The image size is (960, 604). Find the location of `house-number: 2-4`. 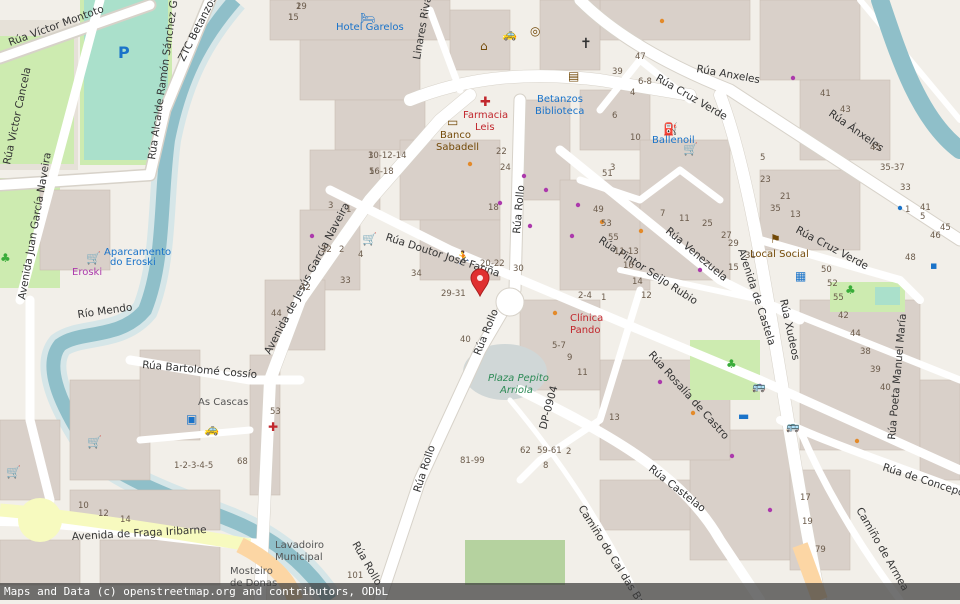

house-number: 2-4 is located at coordinates (585, 296).